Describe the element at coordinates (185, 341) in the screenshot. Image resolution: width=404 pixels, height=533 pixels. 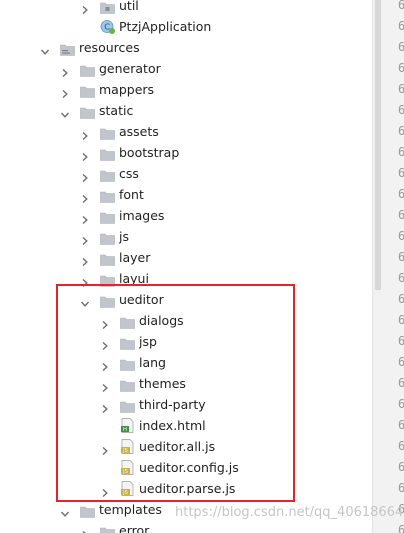
I see `tree-item-jsp: jsp` at that location.